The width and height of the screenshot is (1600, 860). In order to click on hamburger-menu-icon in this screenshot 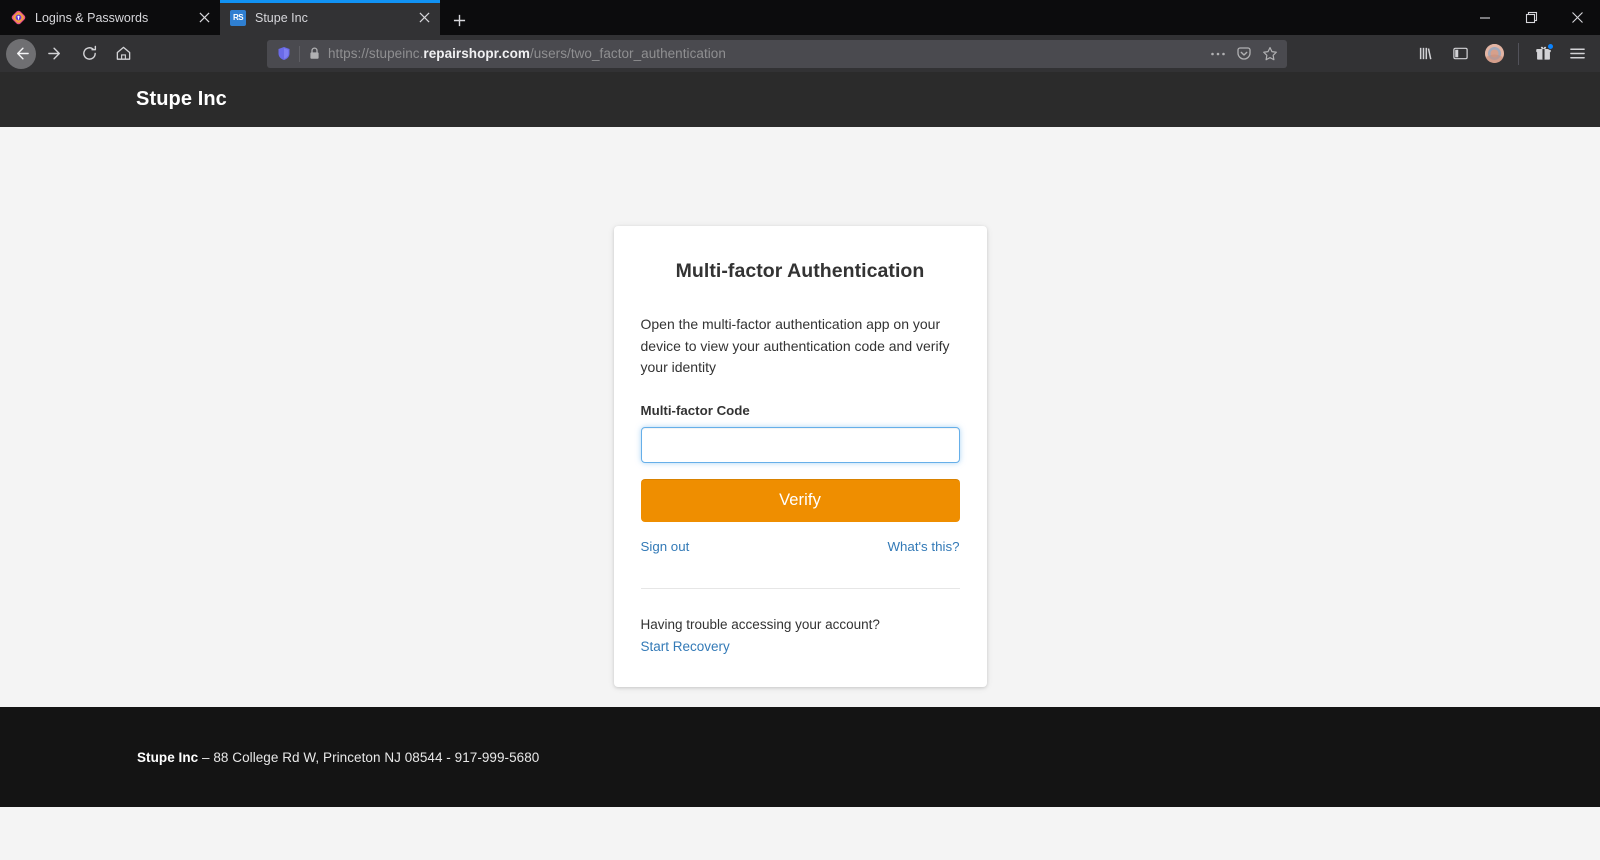, I will do `click(1577, 54)`.